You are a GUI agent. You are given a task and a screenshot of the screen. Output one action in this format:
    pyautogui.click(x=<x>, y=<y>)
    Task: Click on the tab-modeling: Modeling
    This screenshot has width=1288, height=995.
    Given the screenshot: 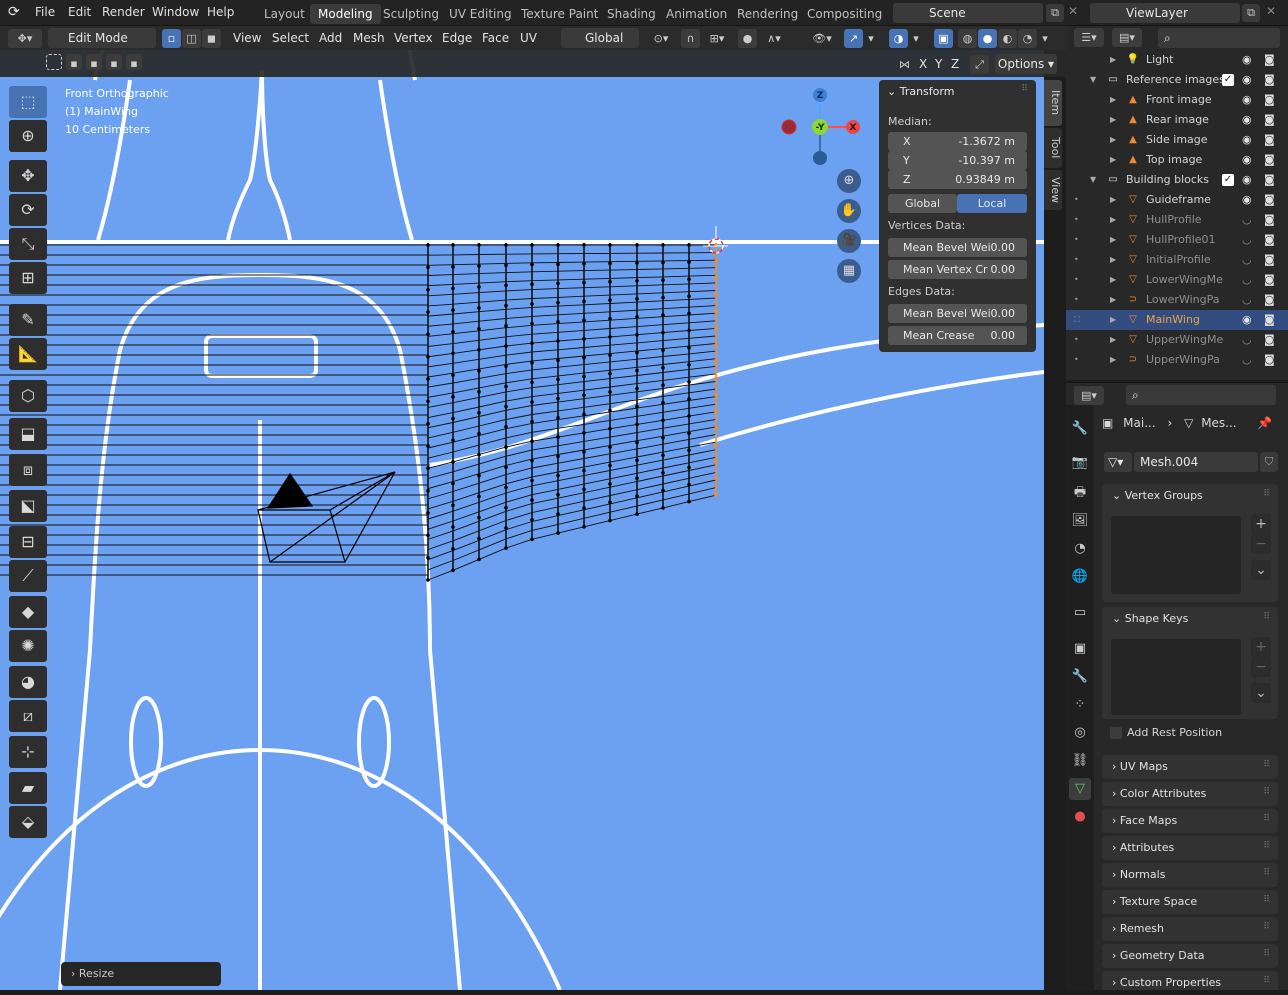 What is the action you would take?
    pyautogui.click(x=345, y=14)
    